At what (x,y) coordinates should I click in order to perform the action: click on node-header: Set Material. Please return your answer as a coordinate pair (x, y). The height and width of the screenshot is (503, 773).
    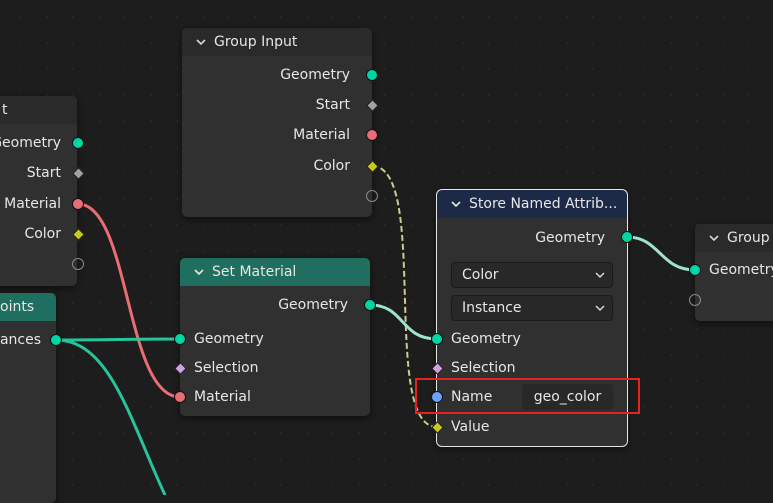
    Looking at the image, I should click on (275, 272).